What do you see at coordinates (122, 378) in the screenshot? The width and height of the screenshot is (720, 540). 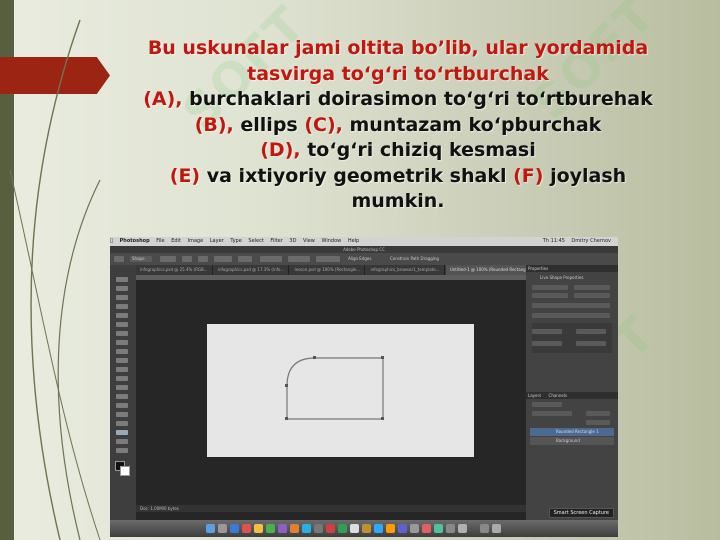 I see `gradient-tool-icon` at bounding box center [122, 378].